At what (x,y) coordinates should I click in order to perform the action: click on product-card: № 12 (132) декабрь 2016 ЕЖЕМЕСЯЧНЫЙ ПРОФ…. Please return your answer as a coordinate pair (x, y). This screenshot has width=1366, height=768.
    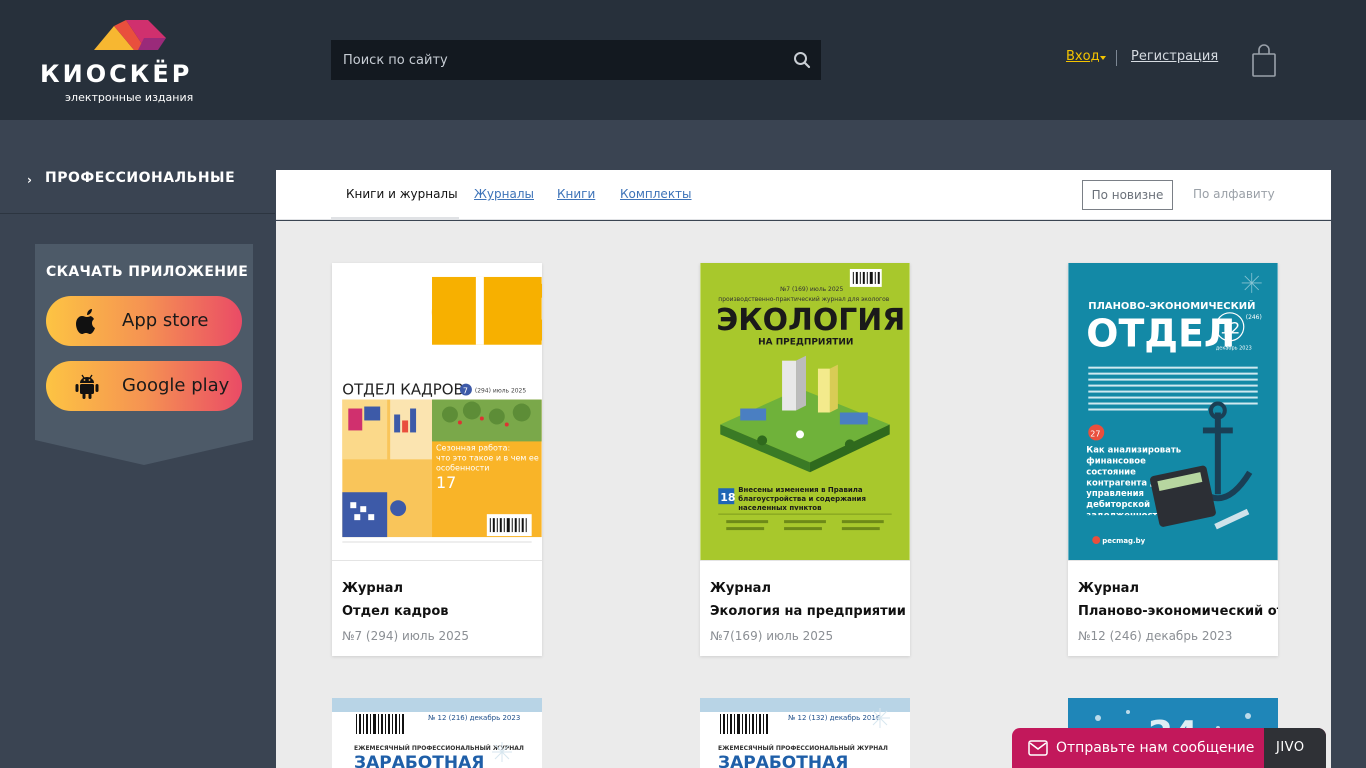
    Looking at the image, I should click on (805, 733).